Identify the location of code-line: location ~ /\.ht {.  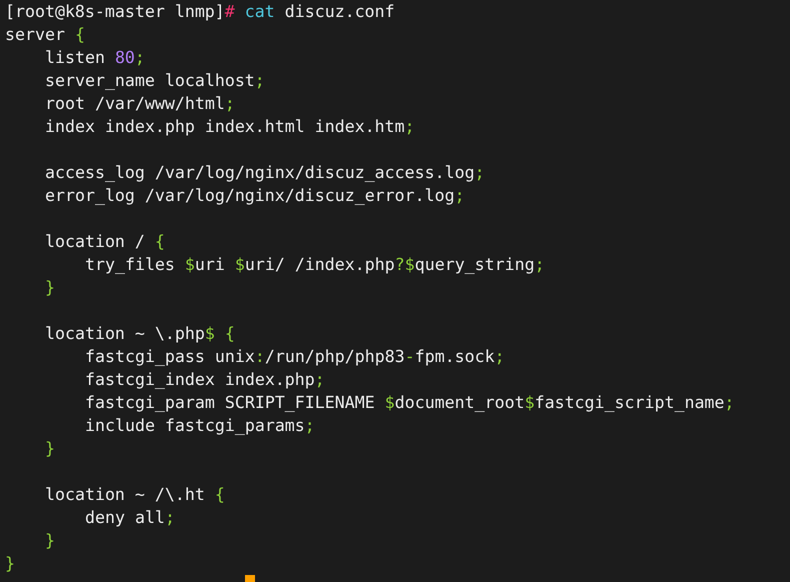
(135, 495).